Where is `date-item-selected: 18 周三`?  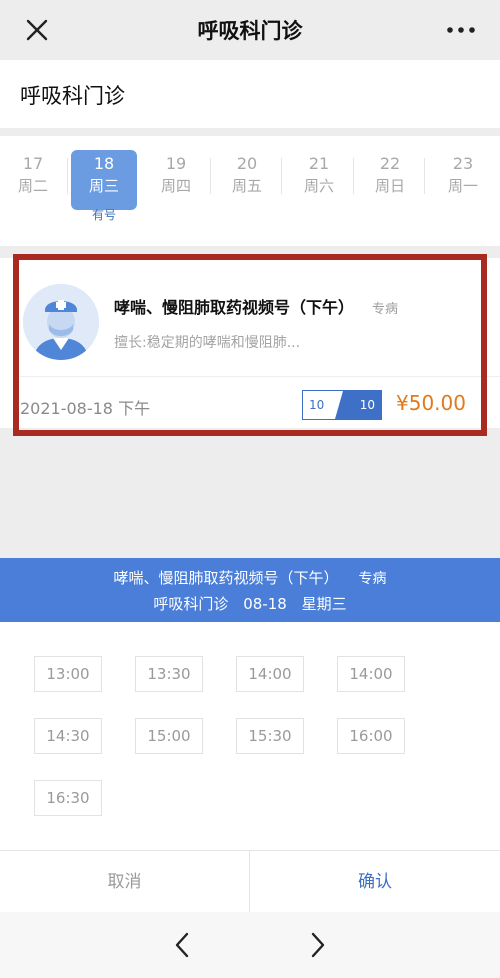
date-item-selected: 18 周三 is located at coordinates (104, 180).